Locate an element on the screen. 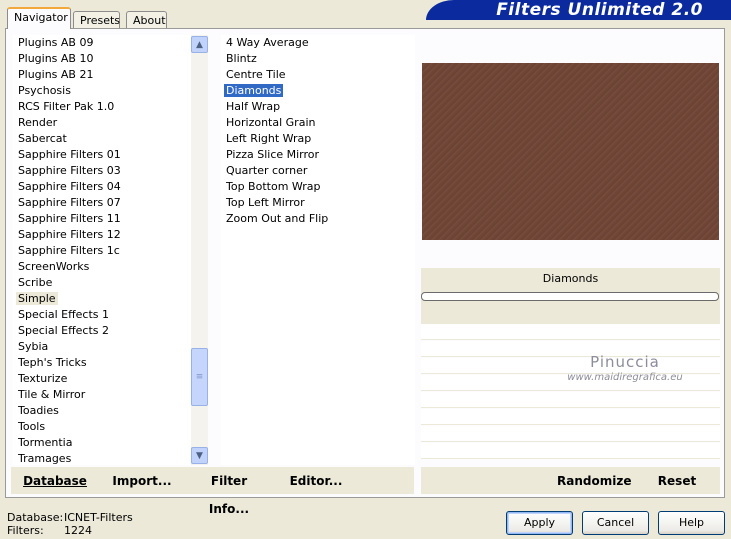  filters-count-label: Filters: is located at coordinates (25, 530).